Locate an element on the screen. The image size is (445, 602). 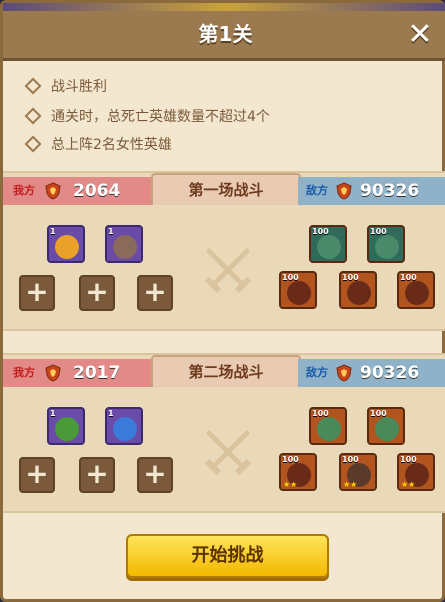
condition-item: 通关时，总死亡英雄数量不超过4个 is located at coordinates (147, 117).